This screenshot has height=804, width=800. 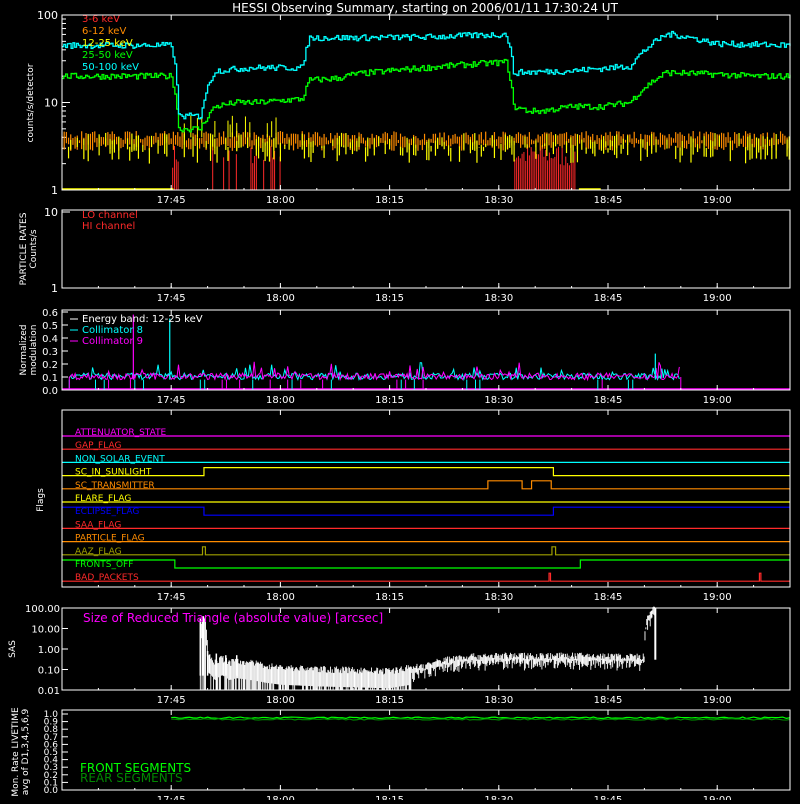 I want to click on particle-panel-xtick-label: 18:45, so click(x=608, y=298).